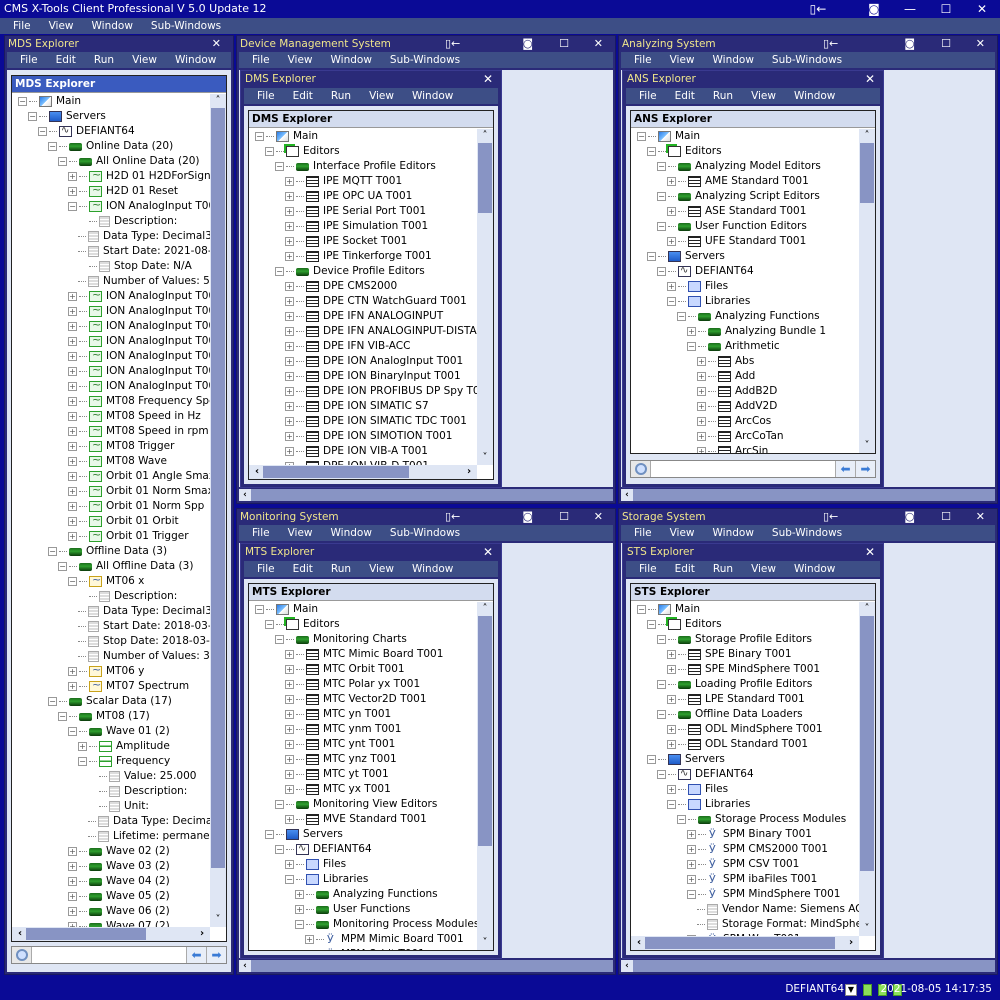 Image resolution: width=1000 pixels, height=1000 pixels. Describe the element at coordinates (111, 281) in the screenshot. I see `tree-item: Number of Values: 50000` at that location.